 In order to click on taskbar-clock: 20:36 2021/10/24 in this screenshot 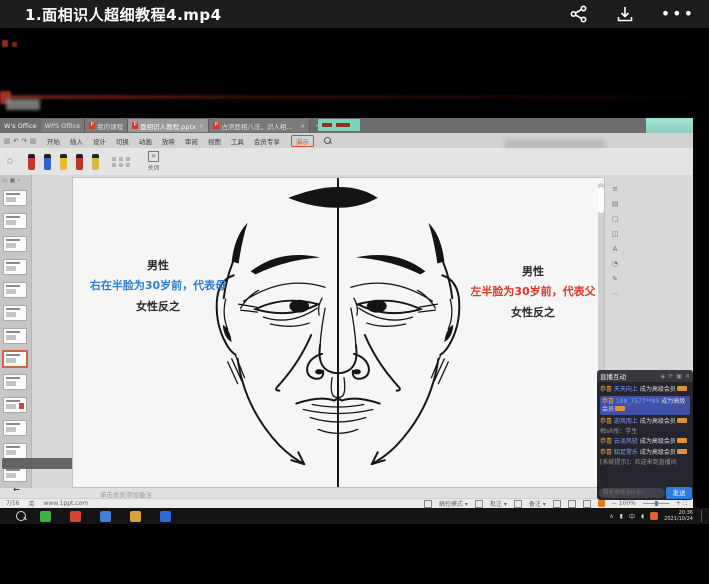, I will do `click(678, 516)`.